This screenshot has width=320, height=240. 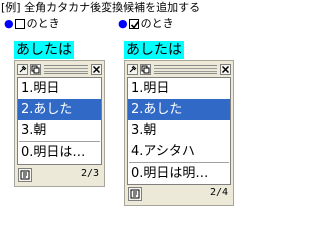 I want to click on checkbox-unchecked, so click(x=19, y=24).